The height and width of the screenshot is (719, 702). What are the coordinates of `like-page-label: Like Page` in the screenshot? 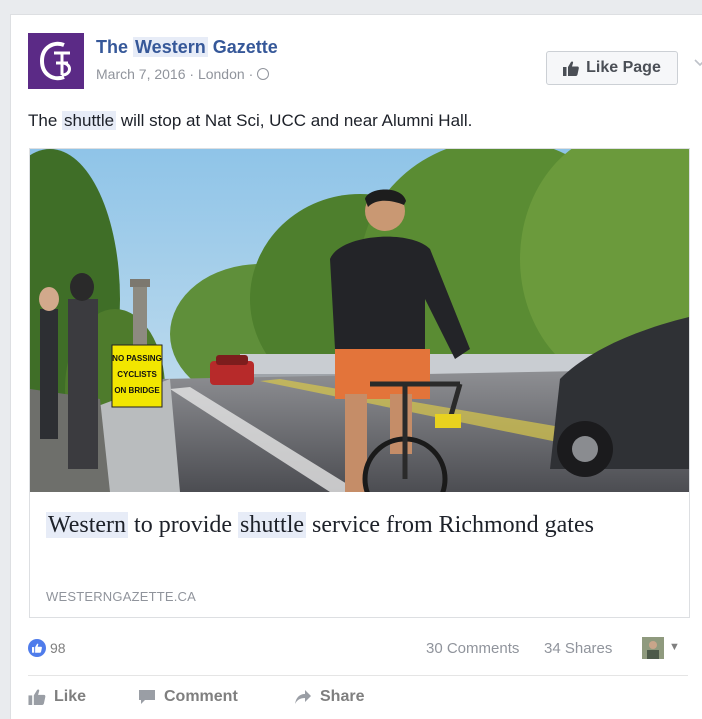 It's located at (623, 67).